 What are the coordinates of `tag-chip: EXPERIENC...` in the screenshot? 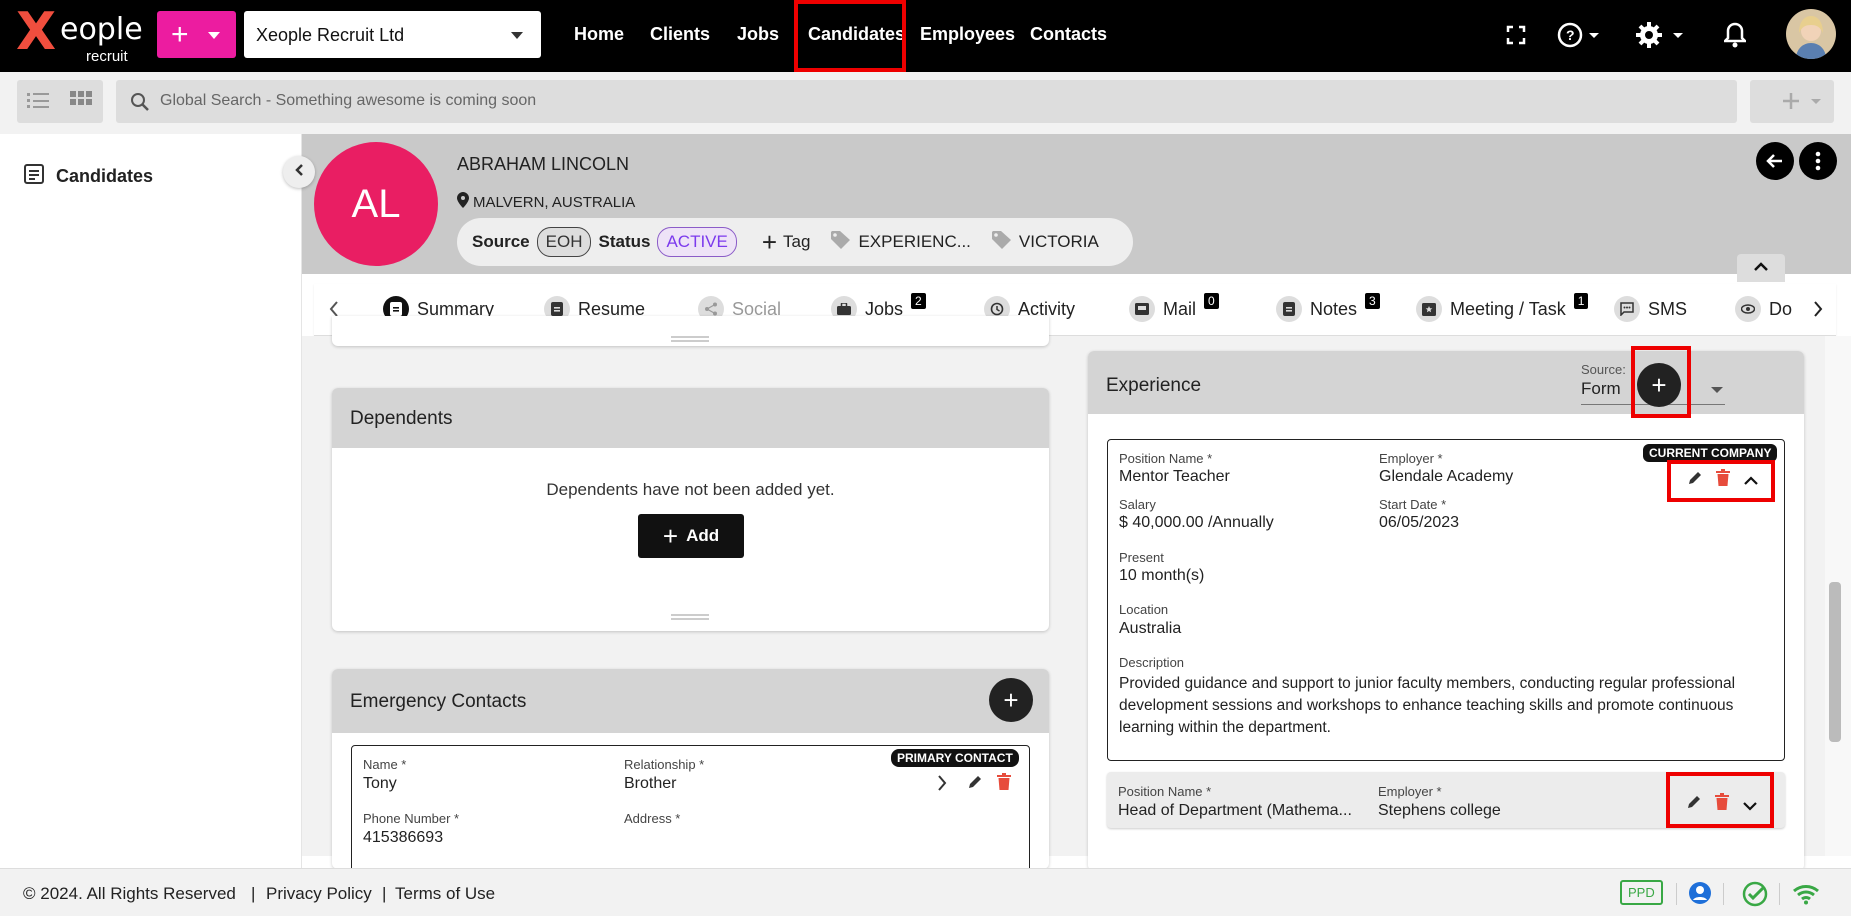 It's located at (900, 242).